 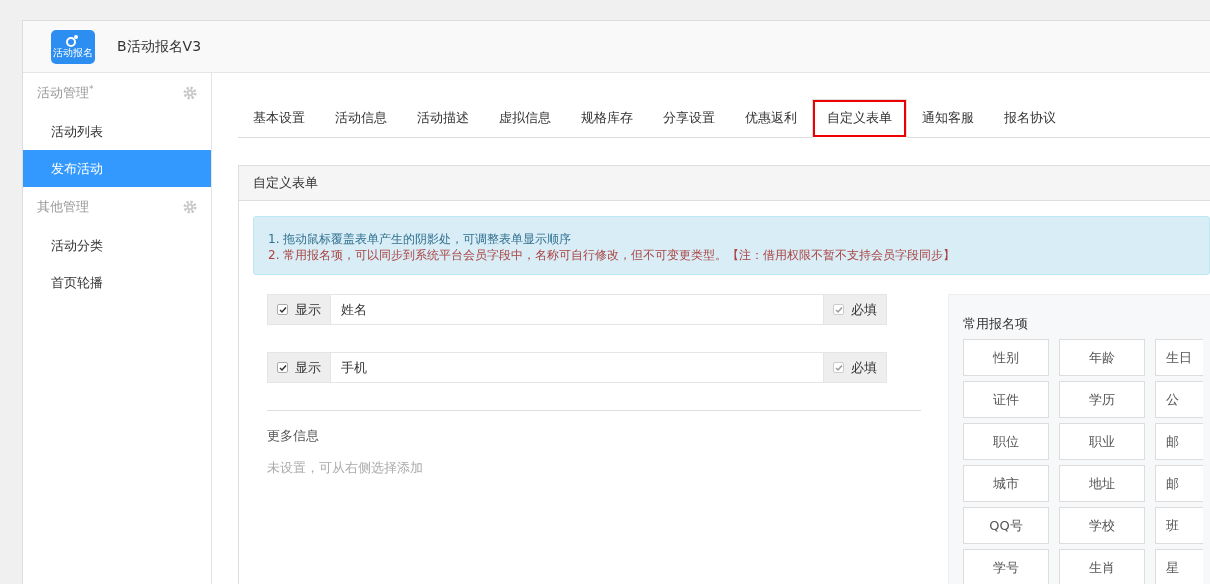 I want to click on sidebar-group-title: 其他管理, so click(x=63, y=207).